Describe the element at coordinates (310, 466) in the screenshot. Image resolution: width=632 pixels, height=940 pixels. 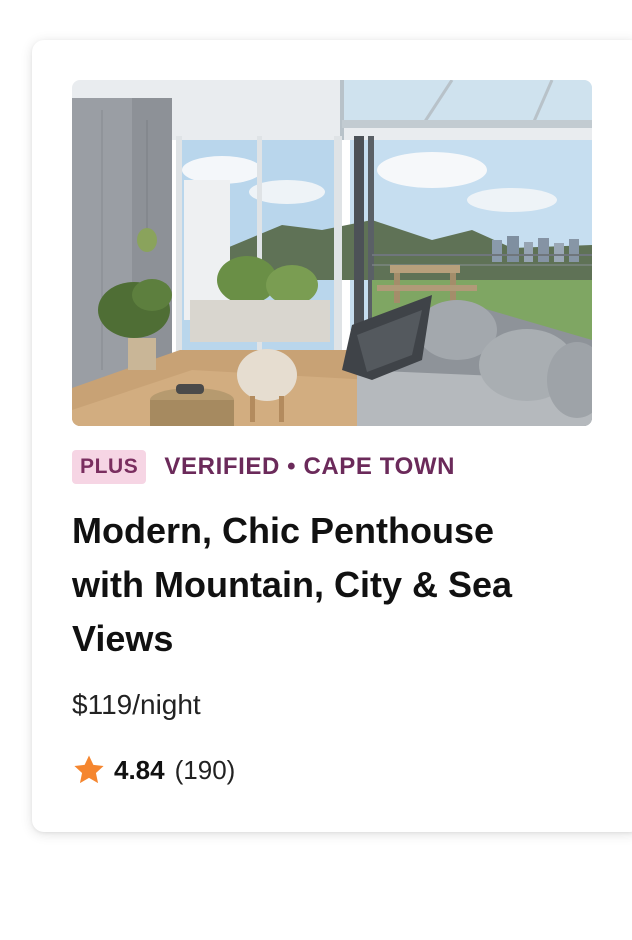
I see `verified-location: VERIFIED • CAPE TOWN` at that location.